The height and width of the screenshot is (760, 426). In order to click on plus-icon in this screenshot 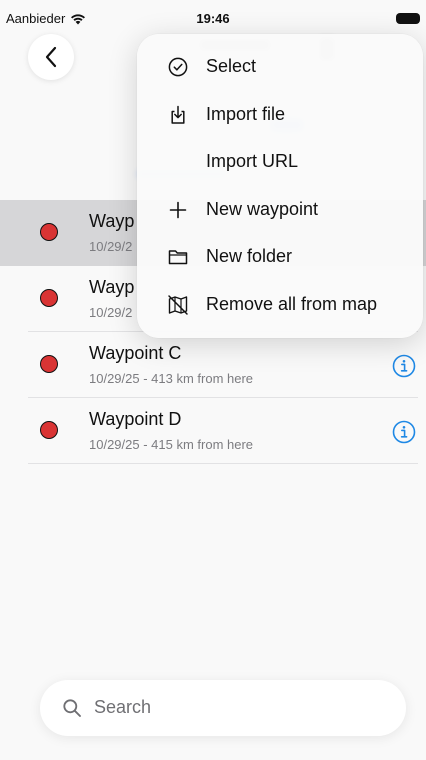, I will do `click(178, 210)`.